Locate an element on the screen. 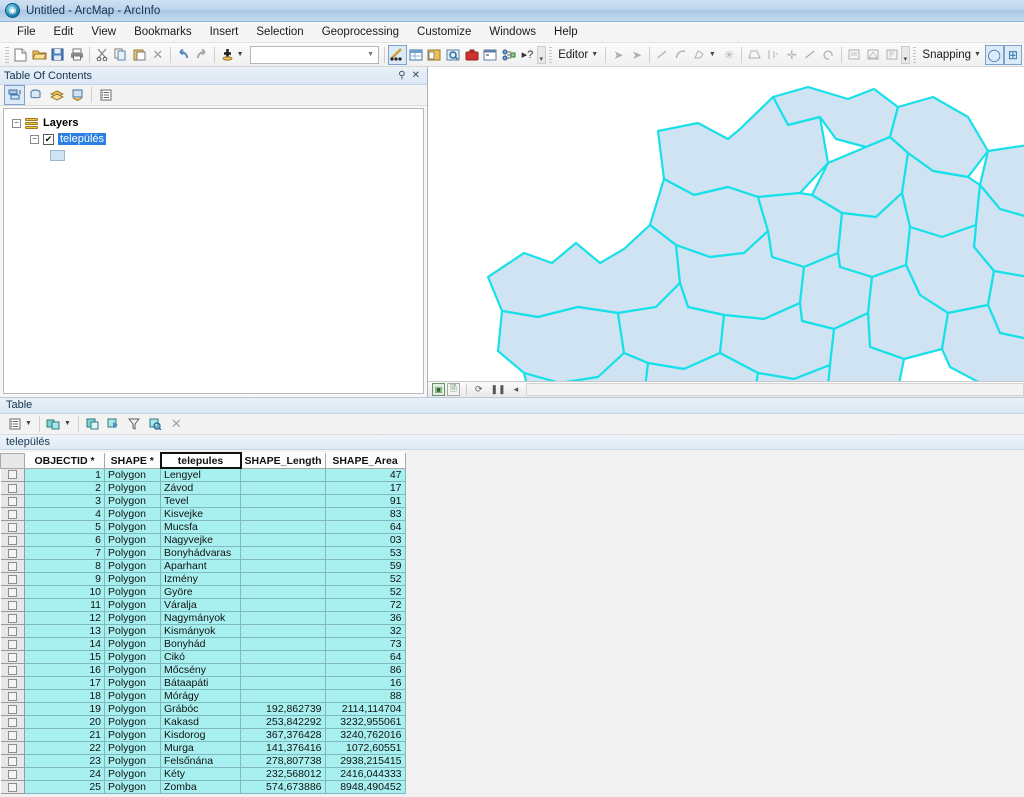 The image size is (1024, 797). table-row: 23 Polygon Felsőnána 278,807738 2938,215415 is located at coordinates (203, 761).